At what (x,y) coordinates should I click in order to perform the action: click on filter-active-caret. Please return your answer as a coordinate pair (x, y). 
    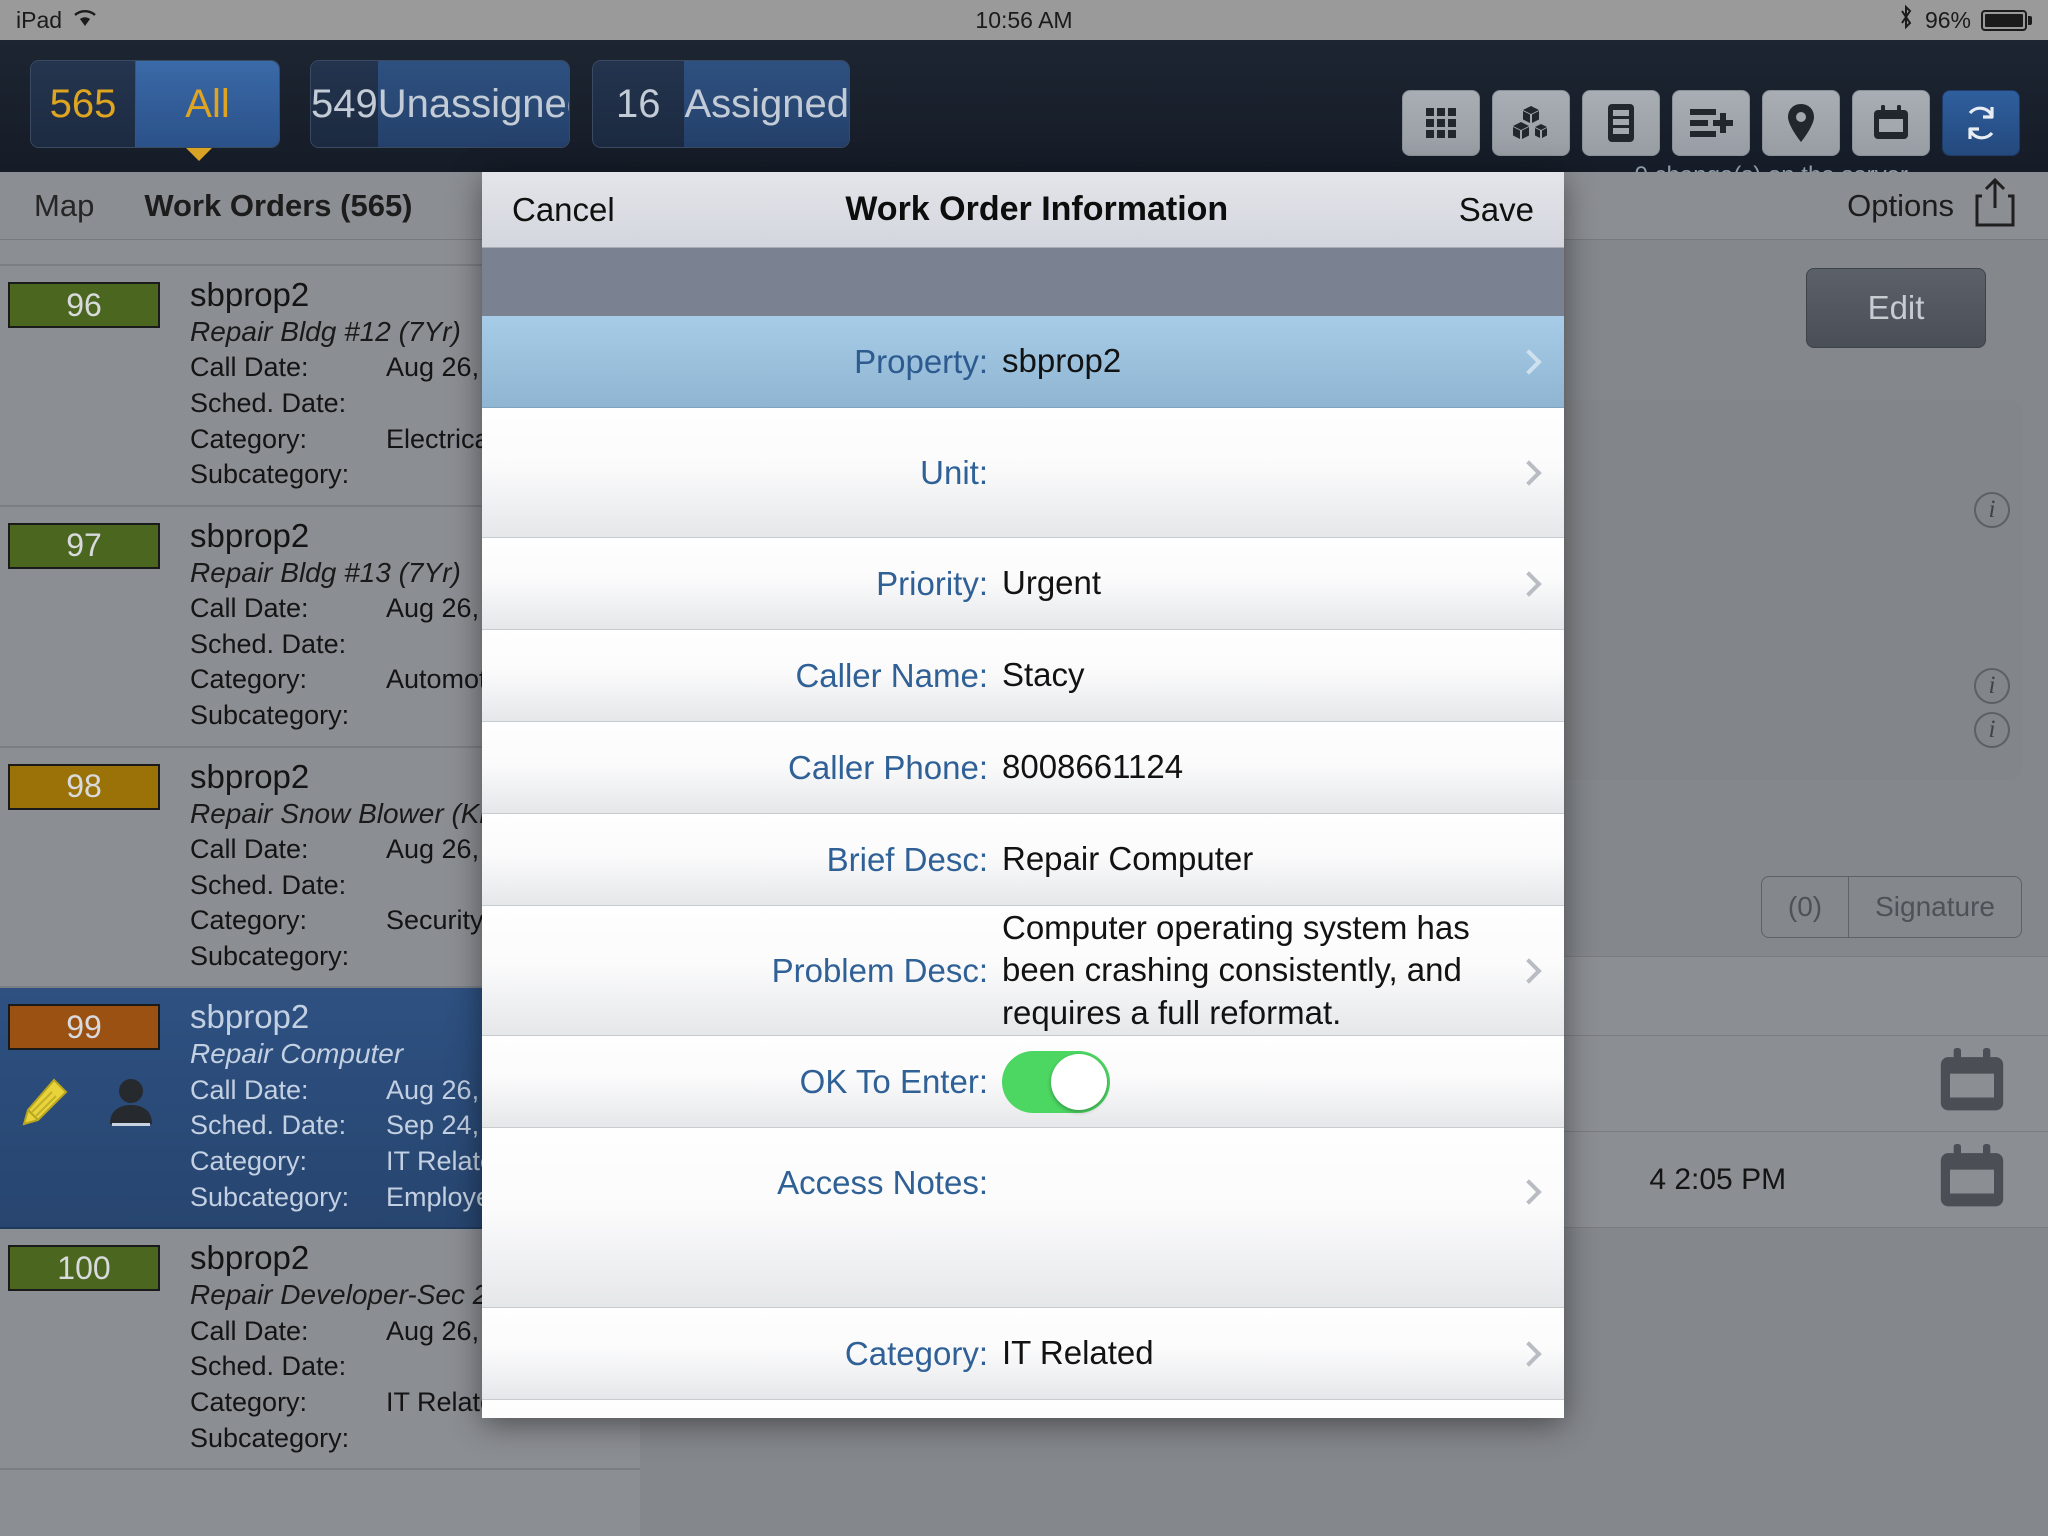
    Looking at the image, I should click on (199, 154).